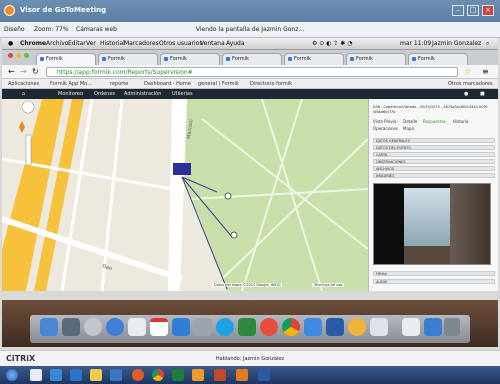  What do you see at coordinates (10, 43) in the screenshot?
I see `apple-icon: ●` at bounding box center [10, 43].